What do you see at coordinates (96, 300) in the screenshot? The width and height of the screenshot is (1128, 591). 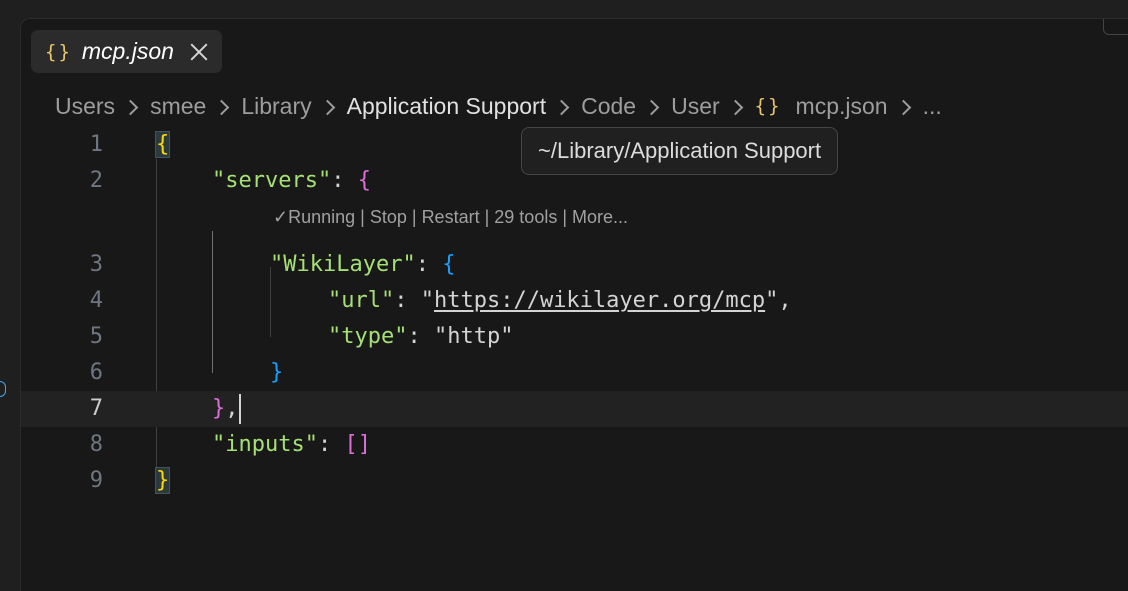 I see `line-number: 4` at bounding box center [96, 300].